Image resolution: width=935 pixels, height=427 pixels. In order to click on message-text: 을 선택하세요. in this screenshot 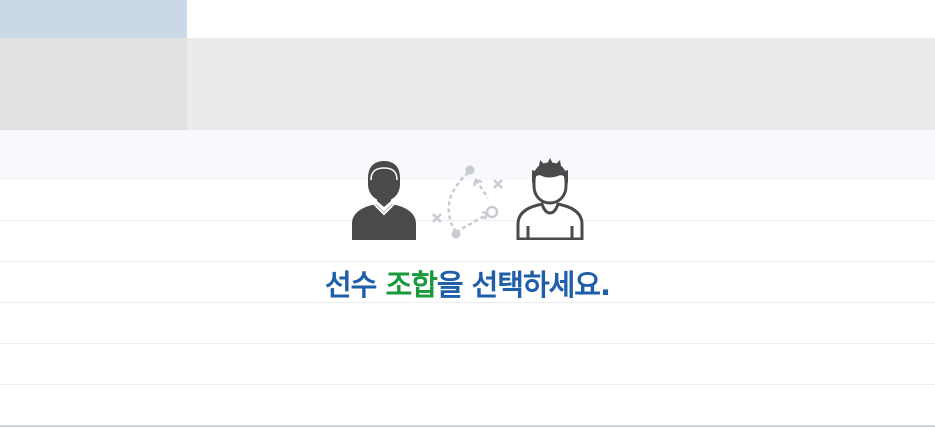, I will do `click(523, 285)`.